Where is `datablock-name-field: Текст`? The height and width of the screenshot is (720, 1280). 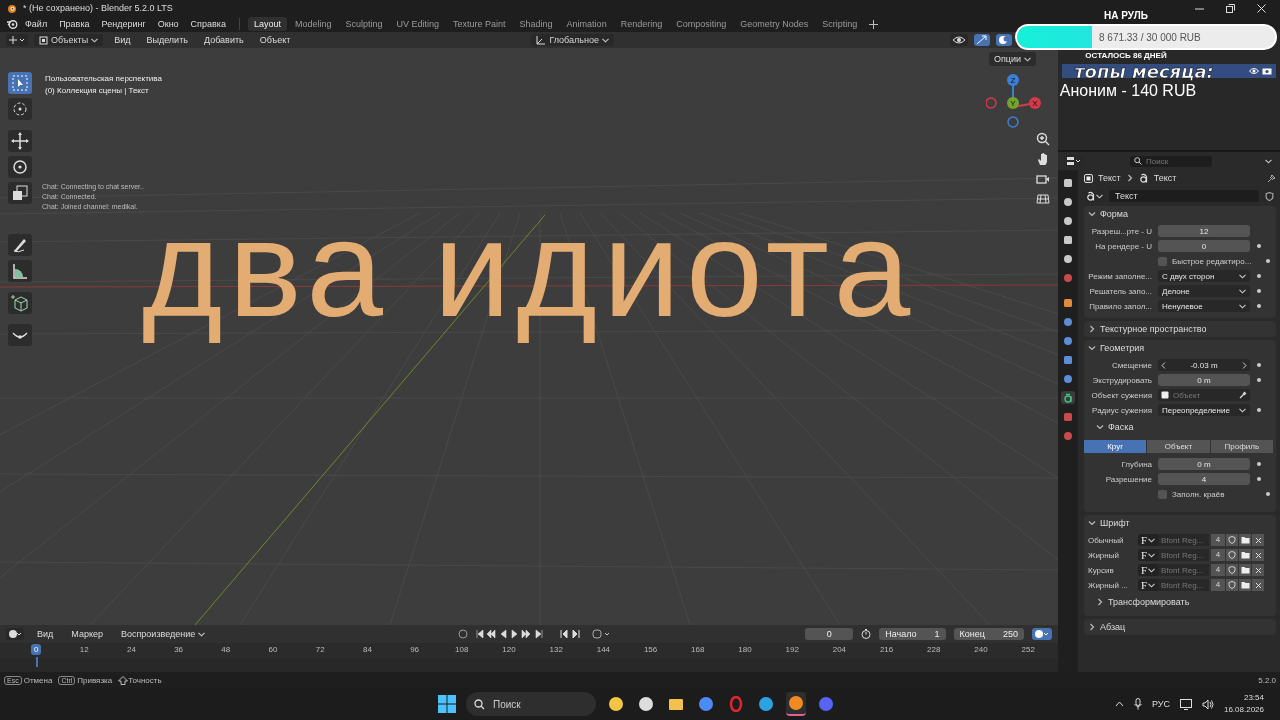 datablock-name-field: Текст is located at coordinates (1184, 196).